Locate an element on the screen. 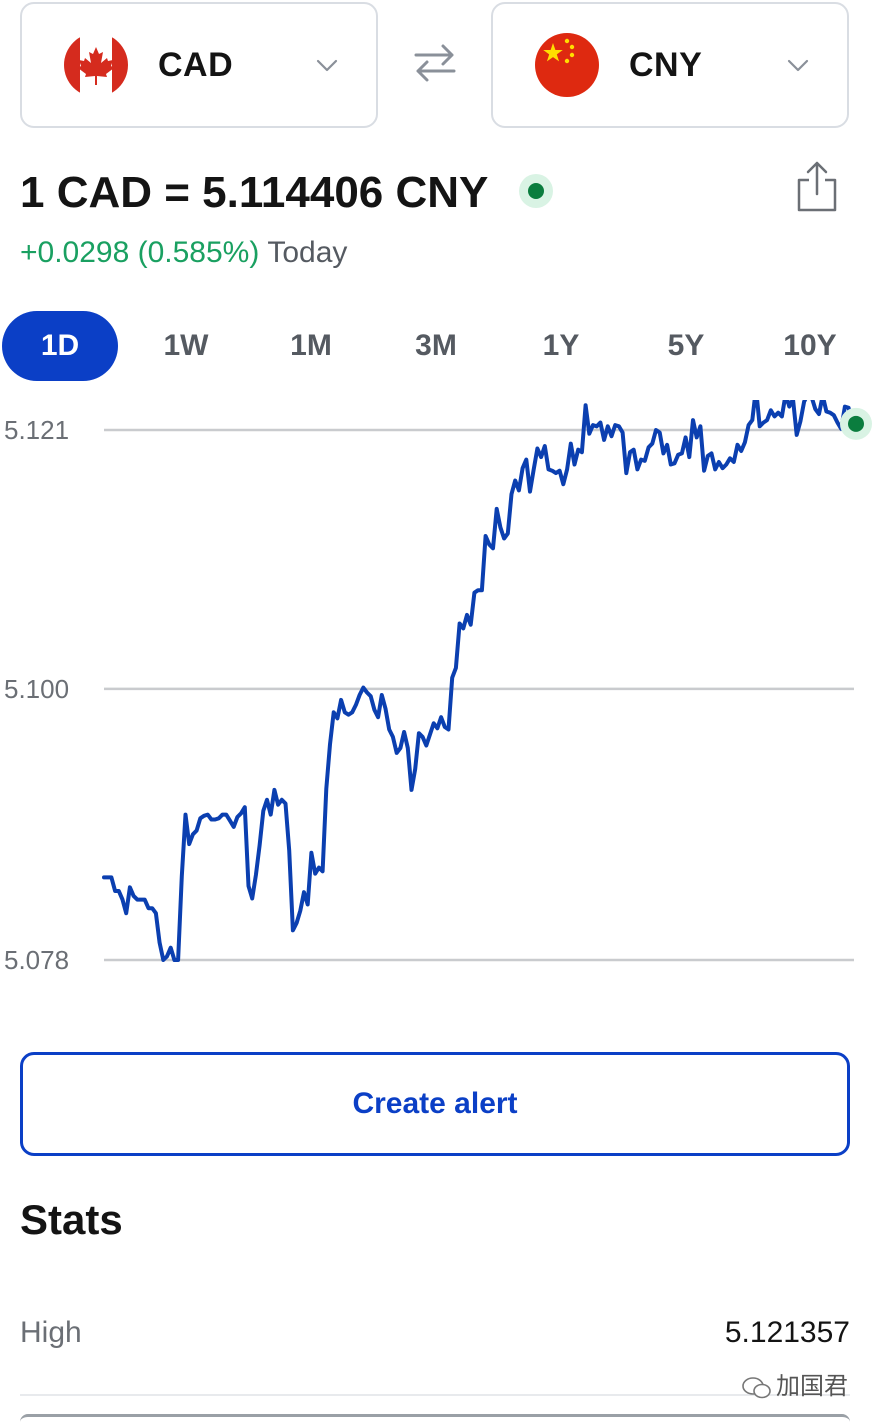  watermark: 加国君 is located at coordinates (795, 1383).